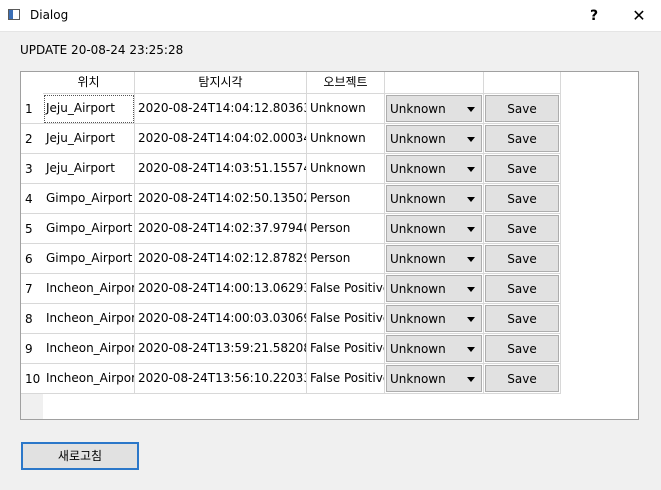  I want to click on detection-time-cell: 2020-08-24T14:02:50.135024, so click(221, 199).